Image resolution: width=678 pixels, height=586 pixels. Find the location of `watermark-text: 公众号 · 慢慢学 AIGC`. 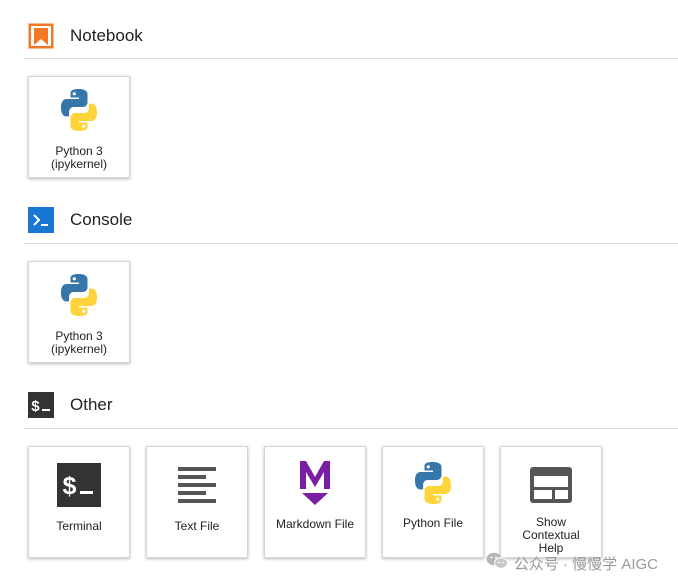

watermark-text: 公众号 · 慢慢学 AIGC is located at coordinates (585, 564).